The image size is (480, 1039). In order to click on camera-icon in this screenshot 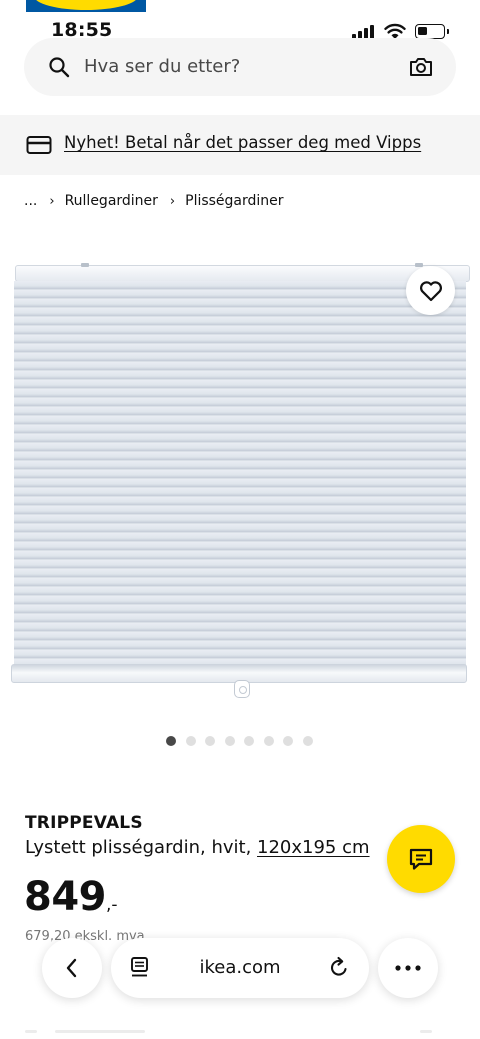, I will do `click(421, 67)`.